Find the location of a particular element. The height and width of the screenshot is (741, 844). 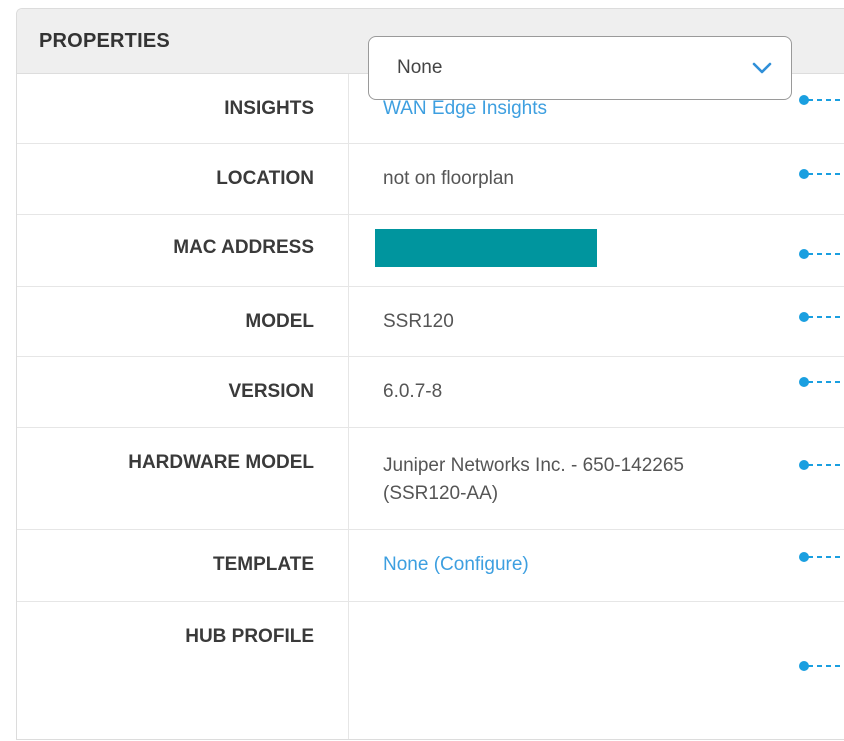

property-row-mac-address: MAC ADDRESS is located at coordinates (430, 251).